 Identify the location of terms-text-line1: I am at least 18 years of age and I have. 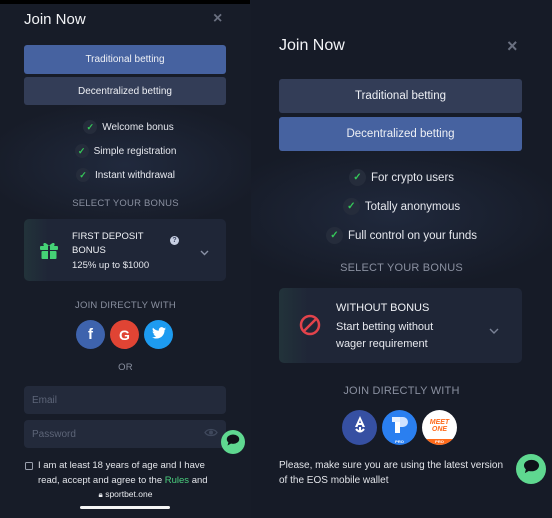
(121, 465).